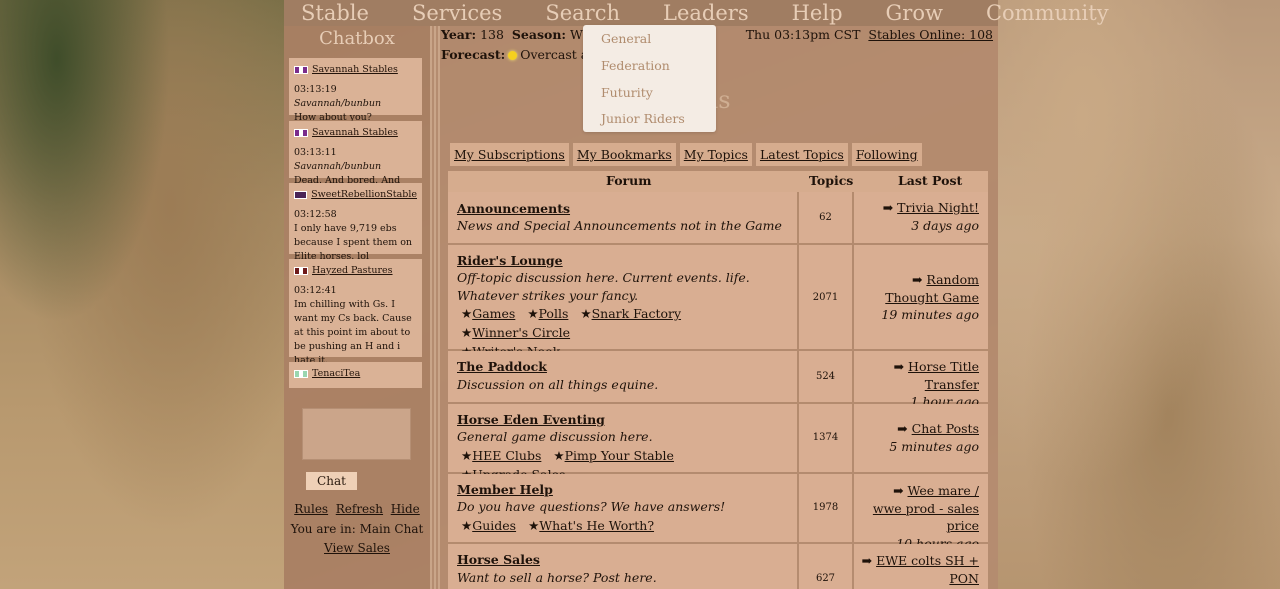  Describe the element at coordinates (803, 34) in the screenshot. I see `clock: Thu 03:13pm CST` at that location.